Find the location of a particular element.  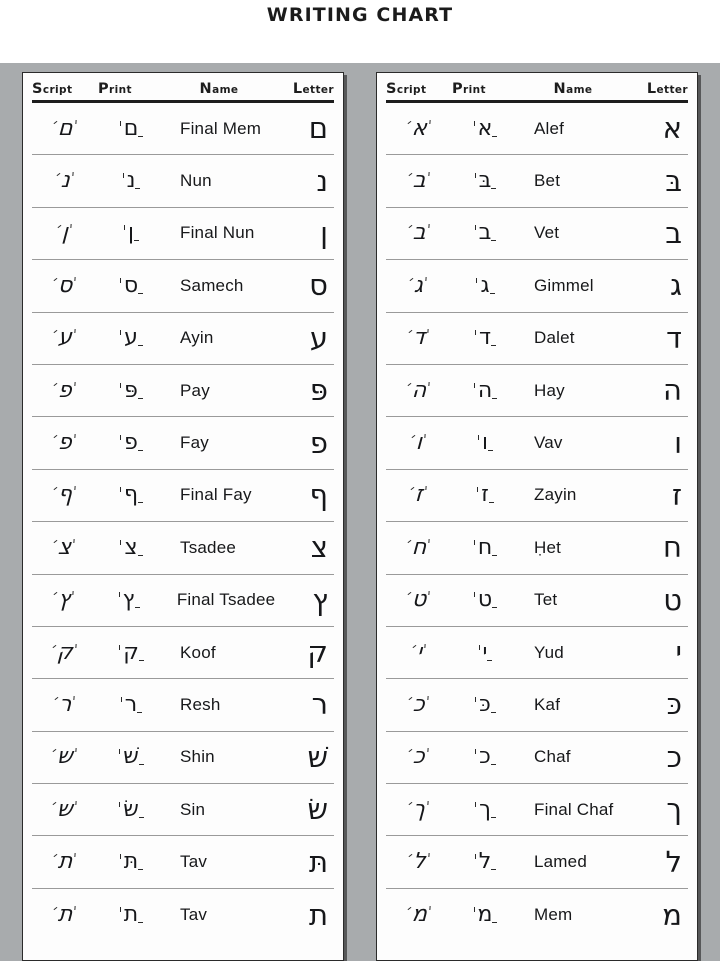

table-row: ע ע Ayin ע is located at coordinates (183, 339).